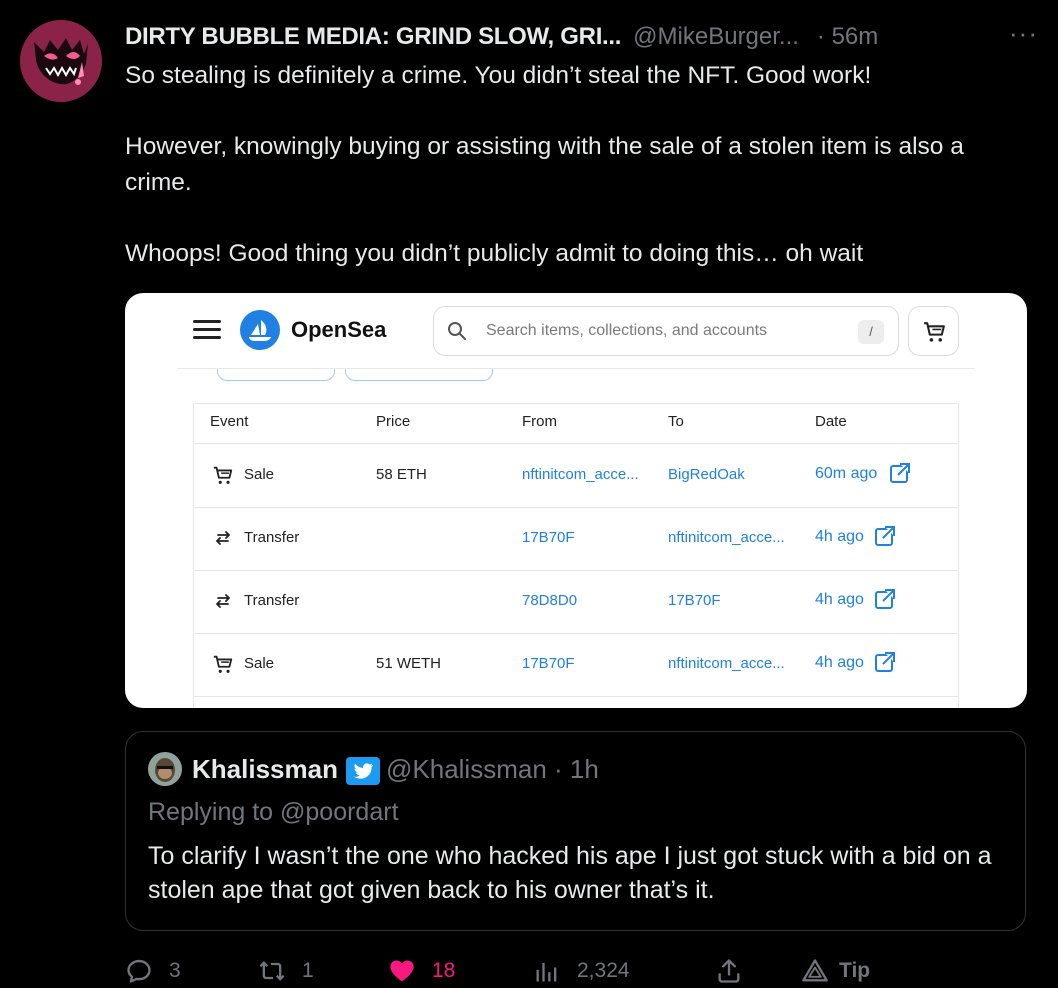  Describe the element at coordinates (539, 421) in the screenshot. I see `column-header-from: From` at that location.